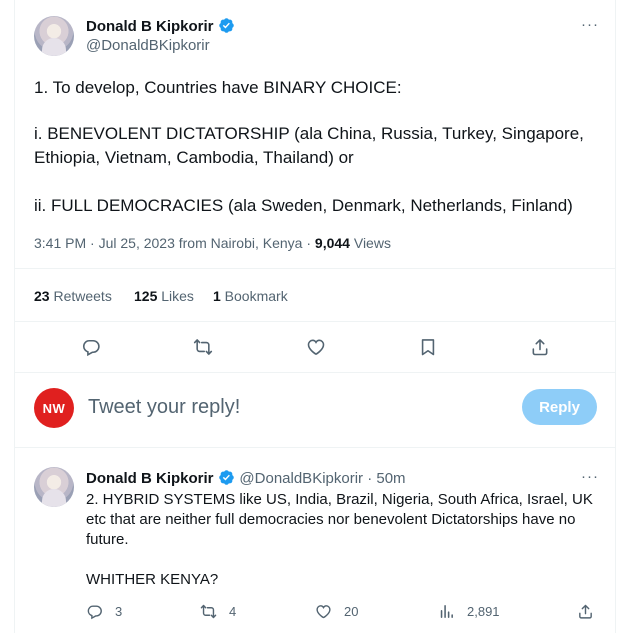 The image size is (630, 633). Describe the element at coordinates (254, 296) in the screenshot. I see `bookmarks-label: Bookmark` at that location.